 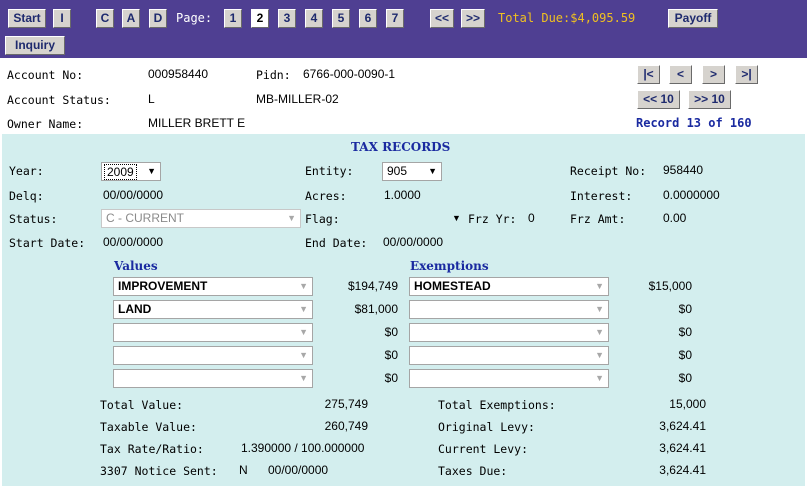 What do you see at coordinates (33, 219) in the screenshot?
I see `status-label: Status:` at bounding box center [33, 219].